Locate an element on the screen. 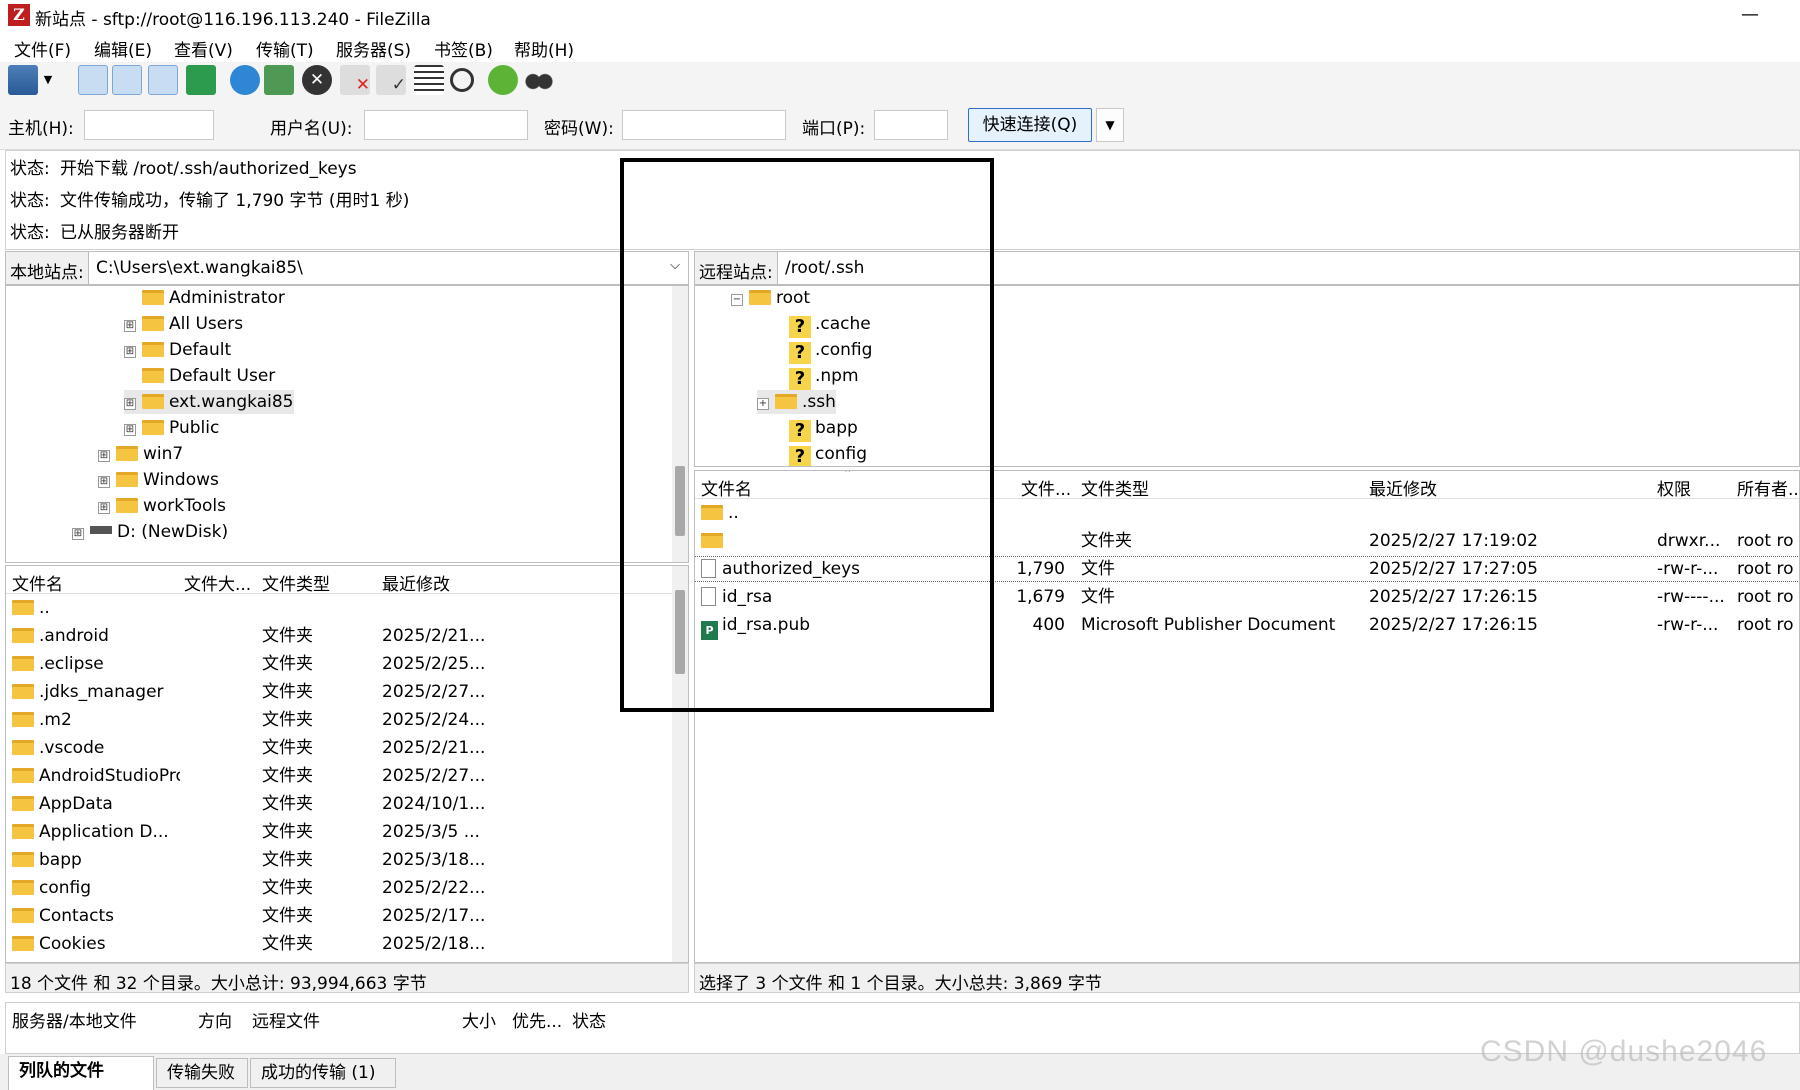 The width and height of the screenshot is (1800, 1090). tree-node: Default User is located at coordinates (199, 376).